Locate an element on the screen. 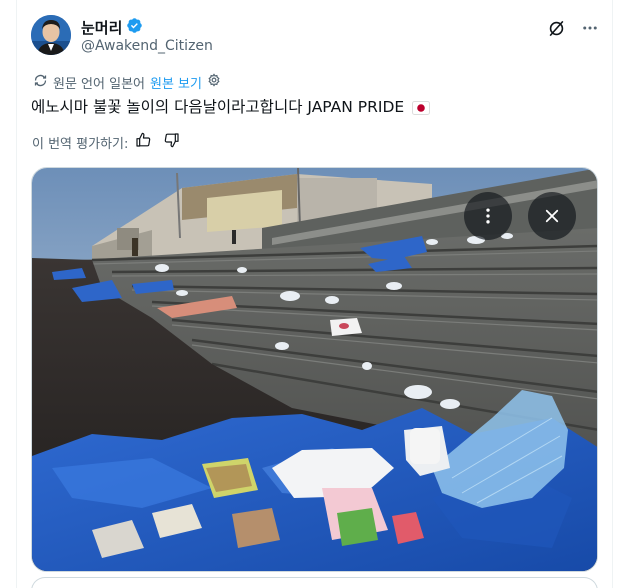  author-display-name: 눈머리 is located at coordinates (101, 27).